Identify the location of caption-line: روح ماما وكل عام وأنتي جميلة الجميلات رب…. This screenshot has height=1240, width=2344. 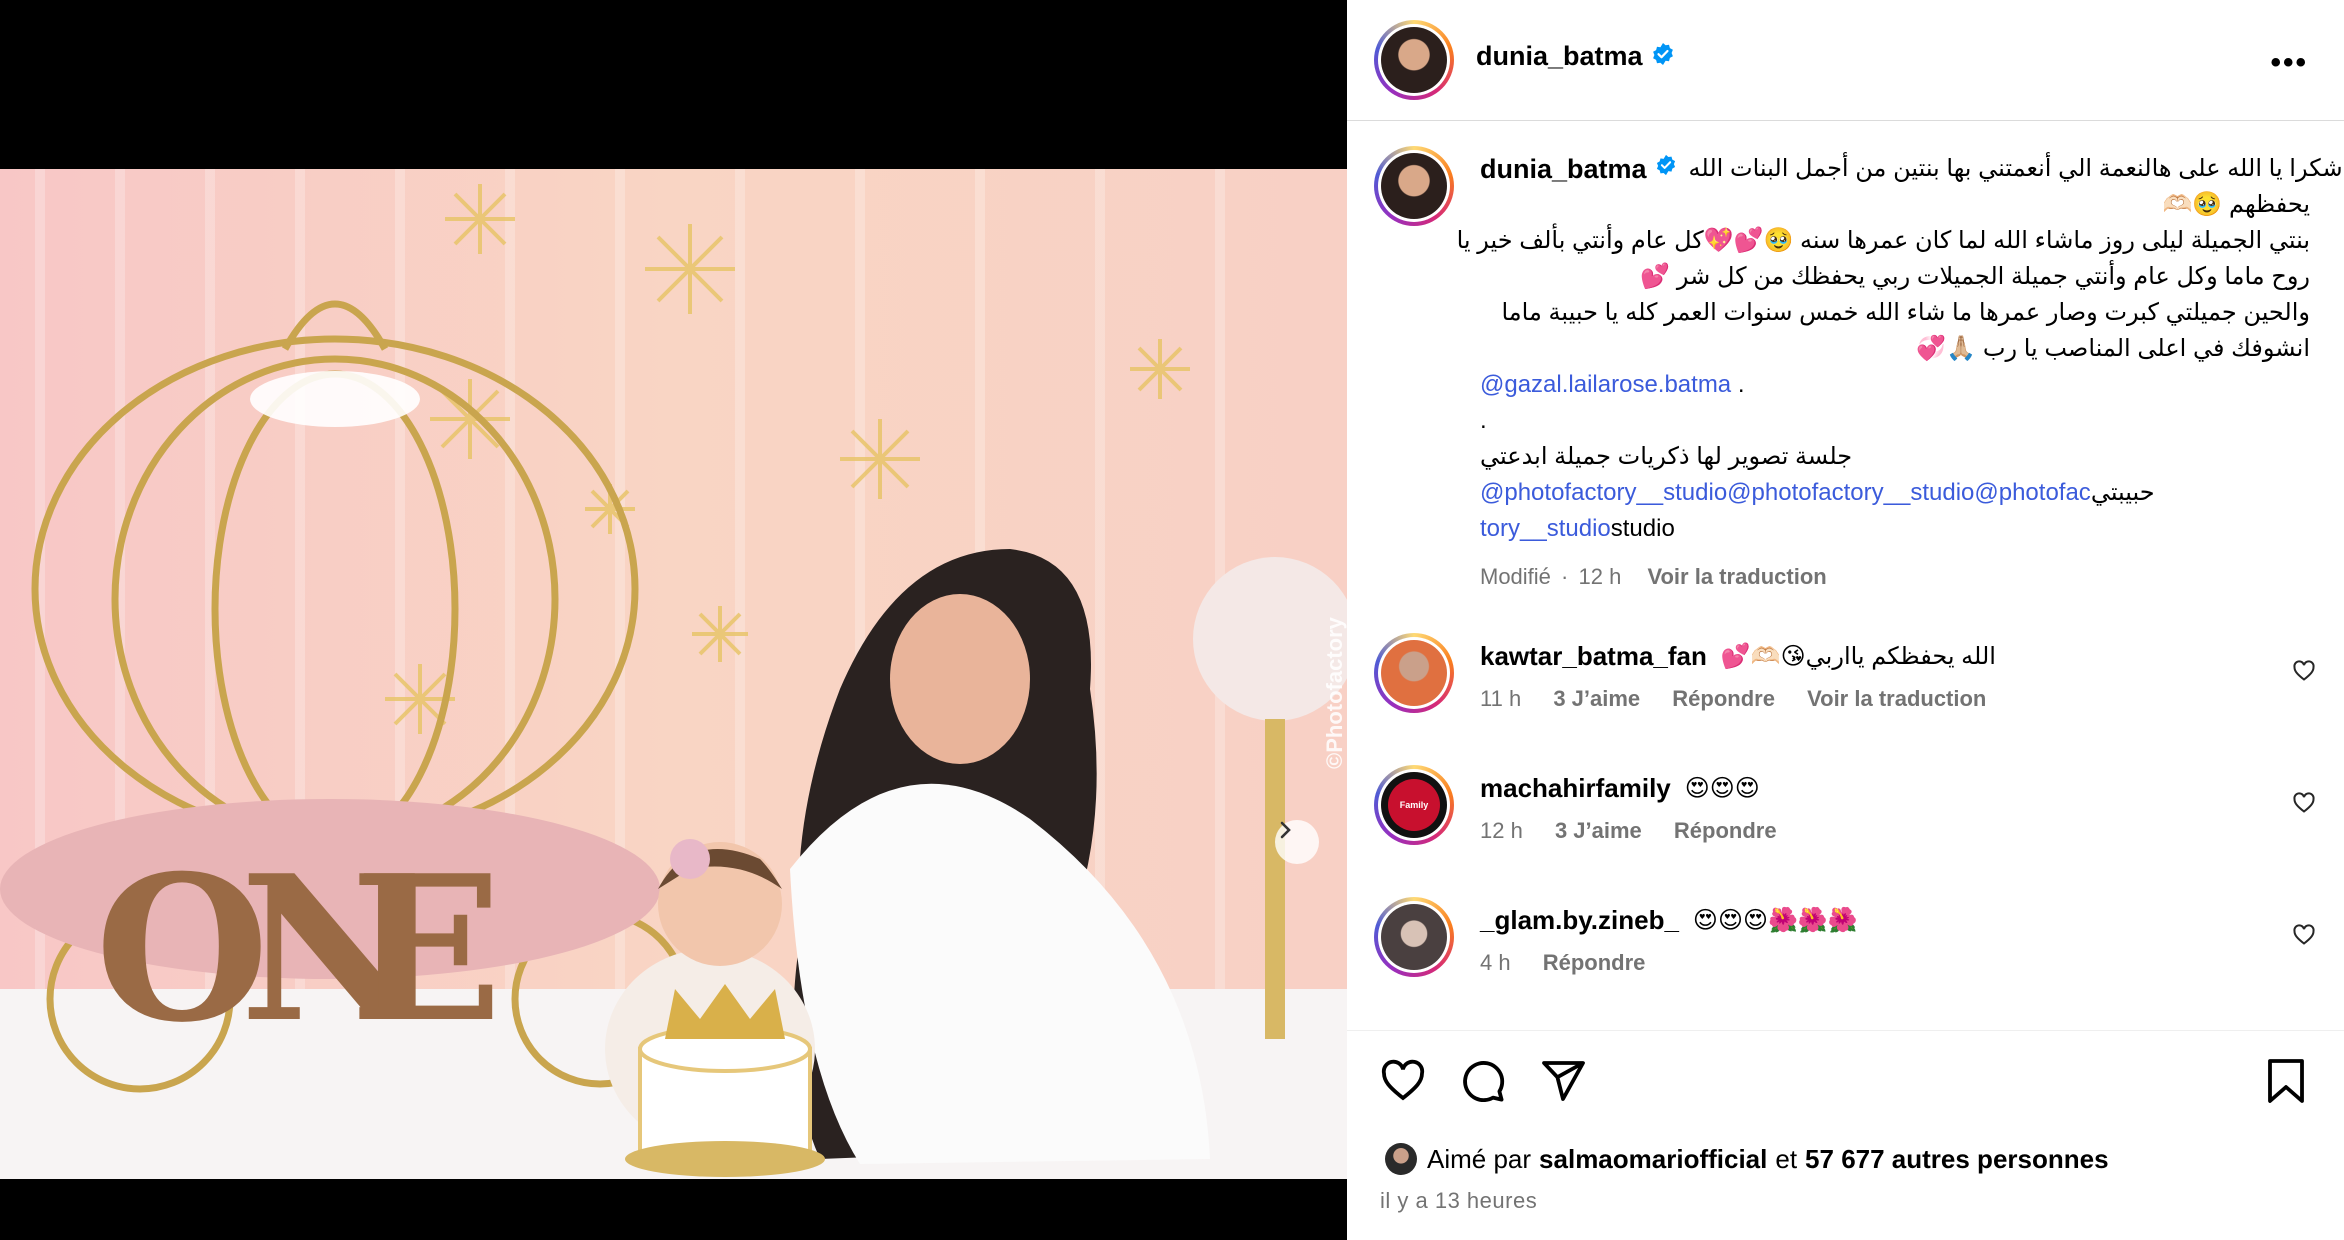
(1975, 276).